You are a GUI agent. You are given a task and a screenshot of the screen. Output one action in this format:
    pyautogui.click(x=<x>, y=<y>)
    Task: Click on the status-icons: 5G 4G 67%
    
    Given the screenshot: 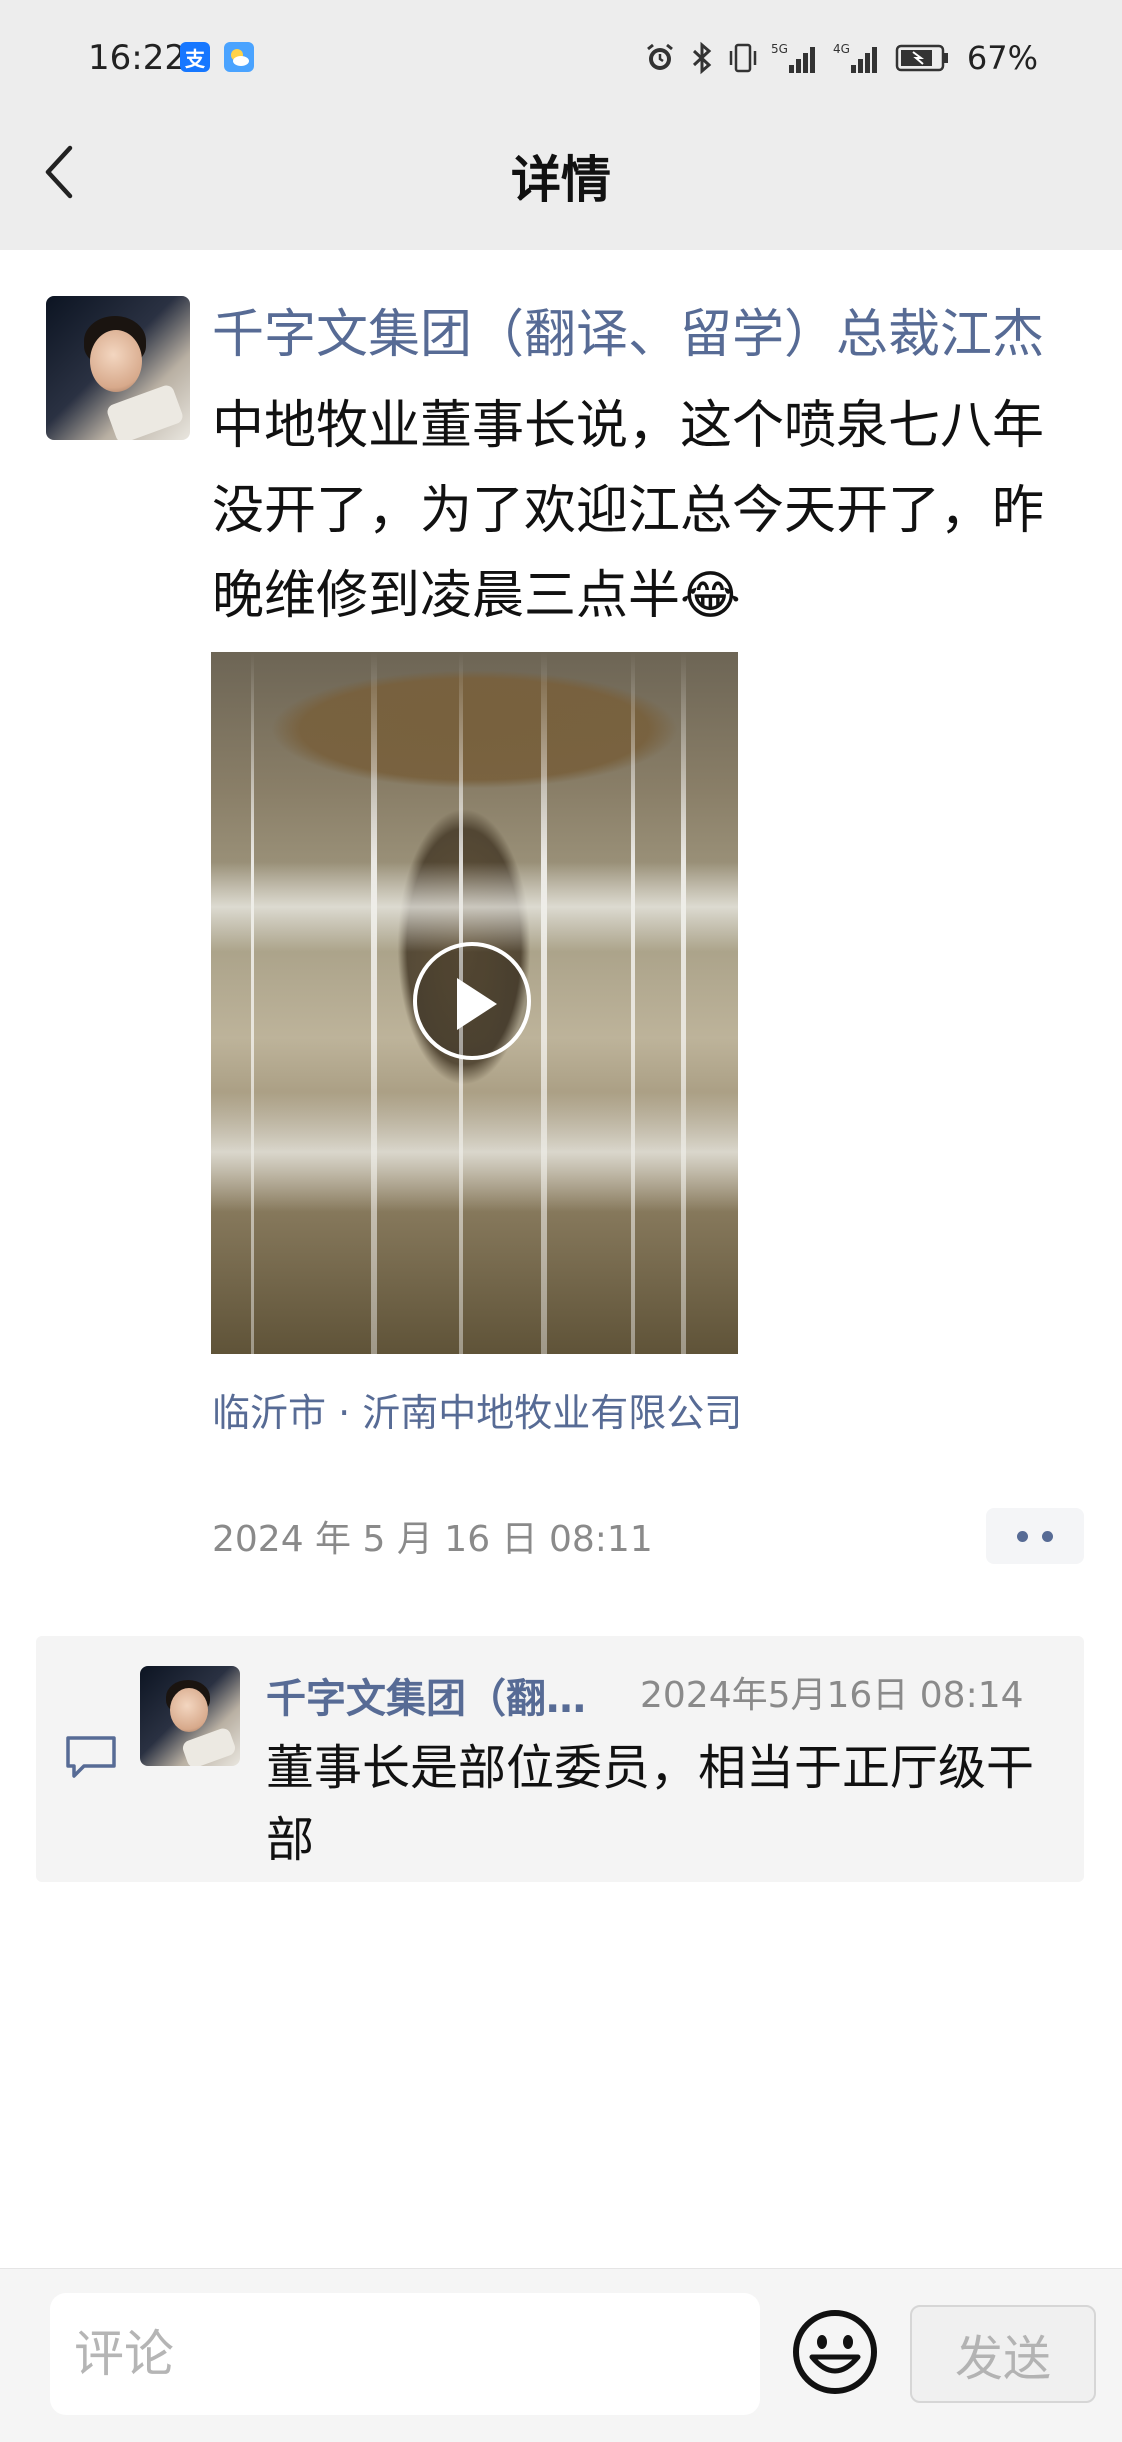 What is the action you would take?
    pyautogui.click(x=840, y=58)
    